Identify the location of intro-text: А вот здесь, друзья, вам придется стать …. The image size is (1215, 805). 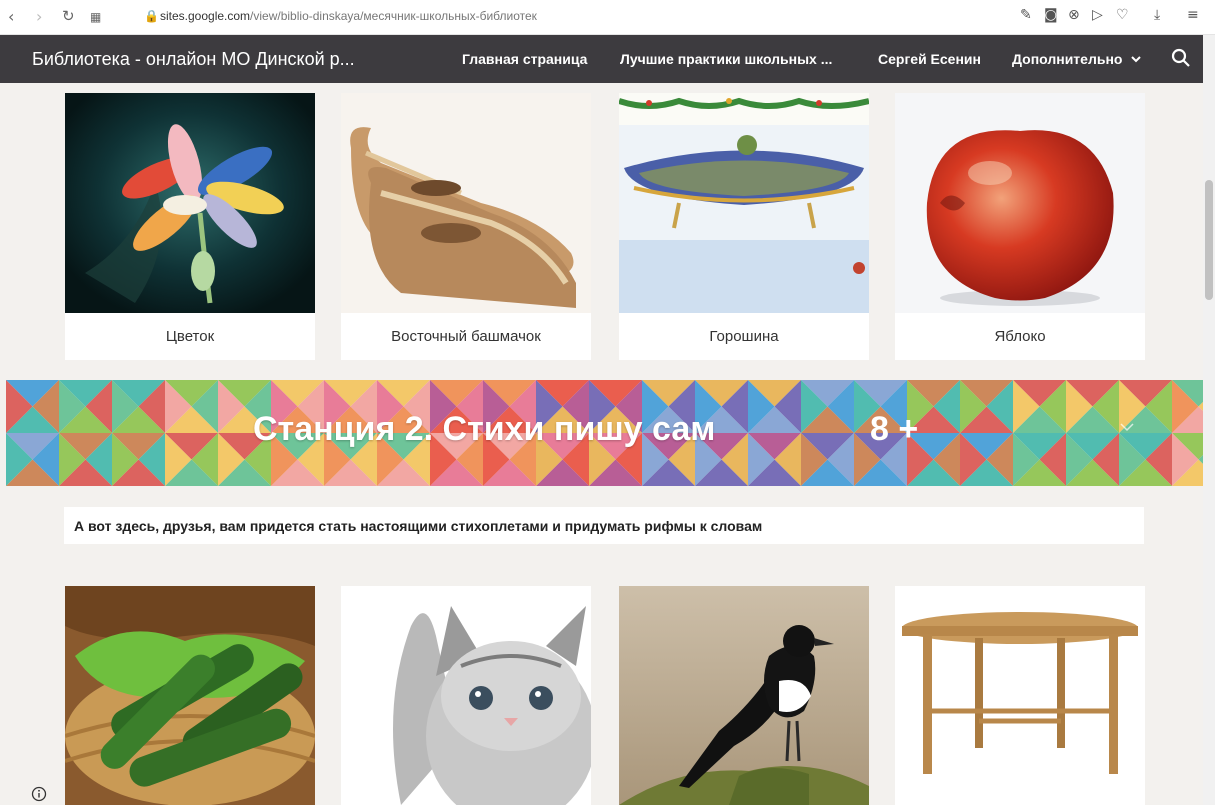
(418, 526).